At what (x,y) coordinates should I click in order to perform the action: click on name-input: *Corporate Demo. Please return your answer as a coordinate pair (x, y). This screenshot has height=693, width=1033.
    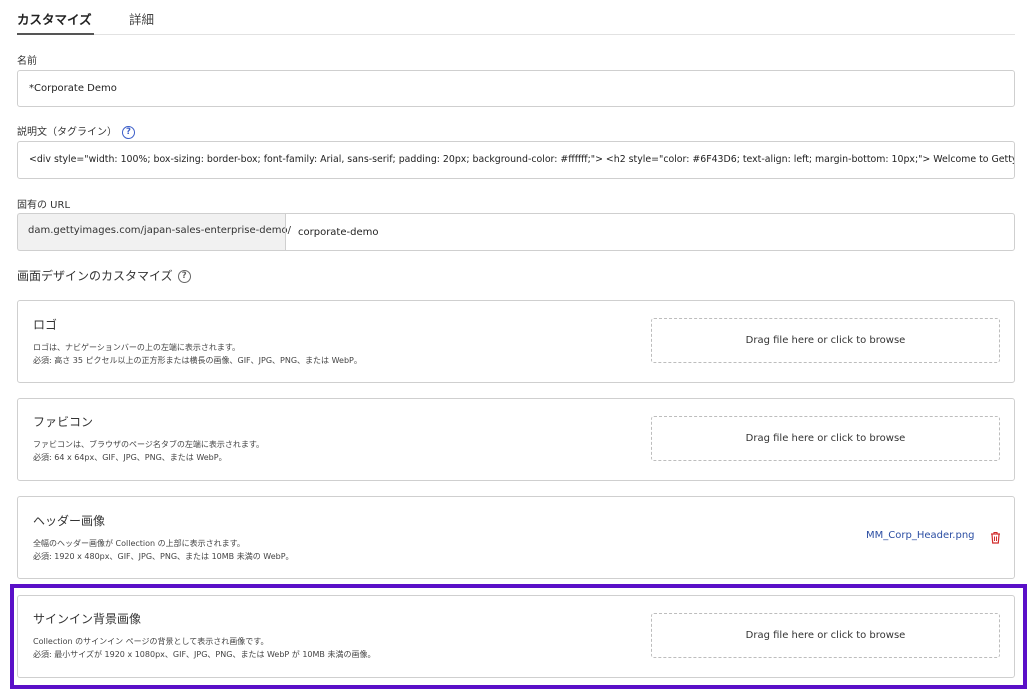
    Looking at the image, I should click on (516, 88).